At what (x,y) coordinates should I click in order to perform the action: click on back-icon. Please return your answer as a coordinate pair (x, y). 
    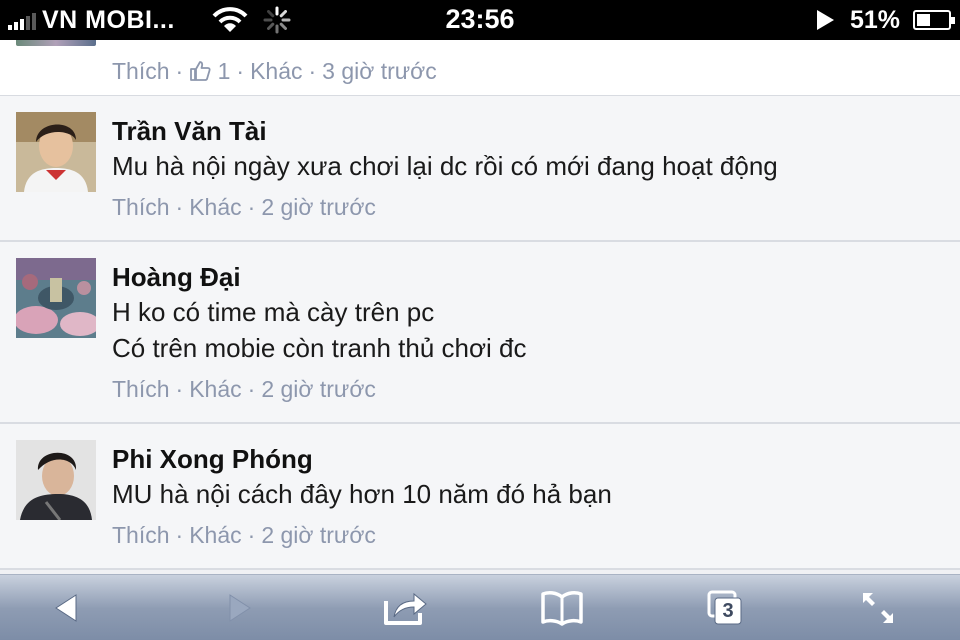
    Looking at the image, I should click on (66, 608).